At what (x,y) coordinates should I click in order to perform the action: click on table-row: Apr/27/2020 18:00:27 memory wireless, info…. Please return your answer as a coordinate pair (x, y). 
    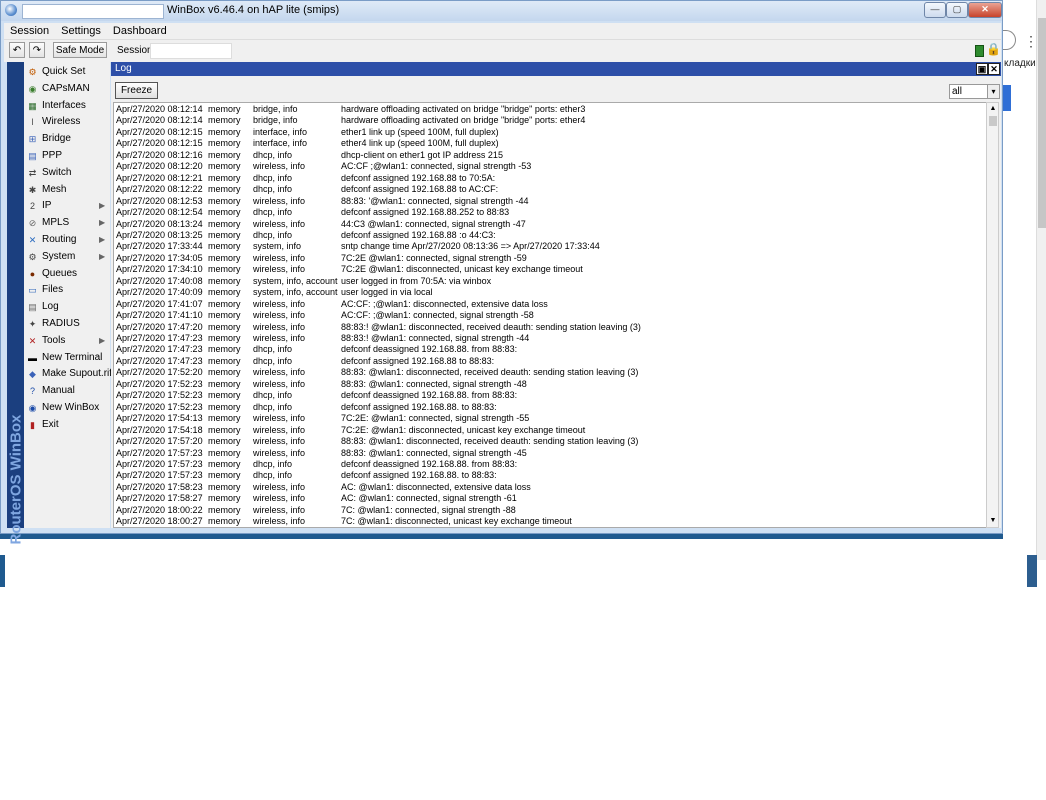
    Looking at the image, I should click on (550, 521).